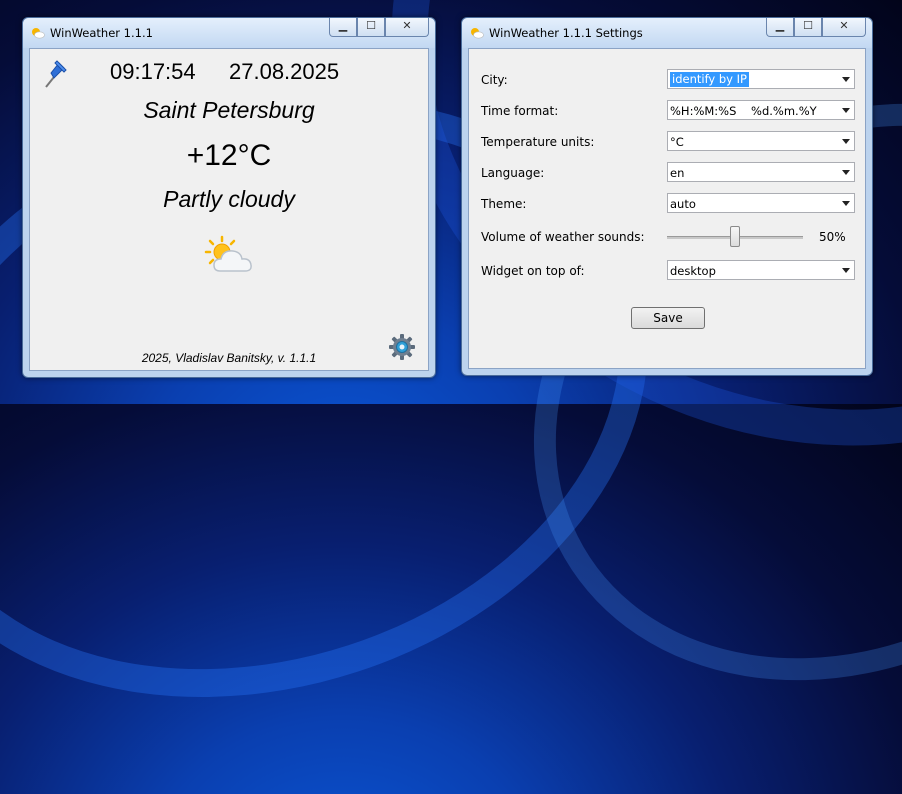 Image resolution: width=902 pixels, height=794 pixels. I want to click on volume-slider-thumb, so click(735, 236).